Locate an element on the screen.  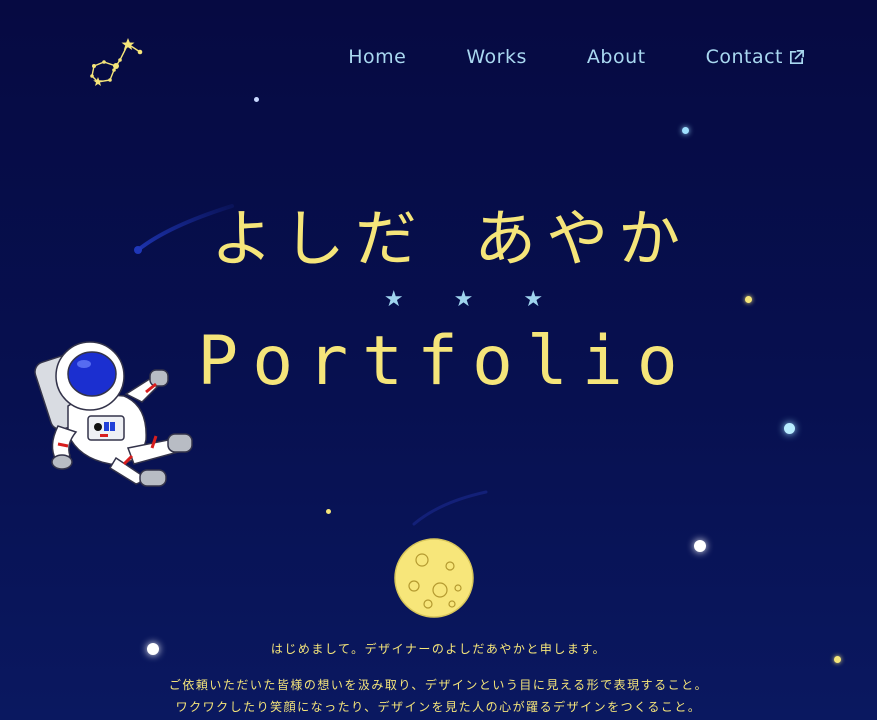
moon-icon is located at coordinates (434, 578).